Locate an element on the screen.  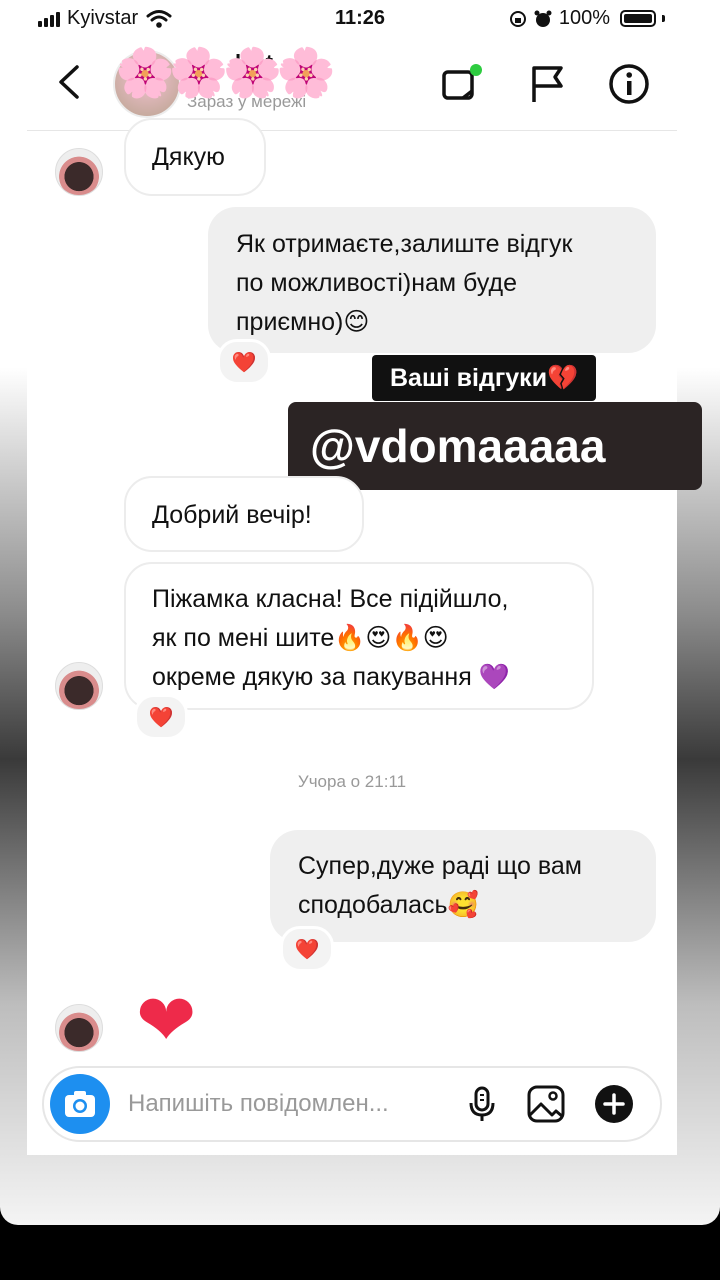
chat-header: k at Зараз у мережі 🌸🌸🌸🌸 is located at coordinates (352, 83).